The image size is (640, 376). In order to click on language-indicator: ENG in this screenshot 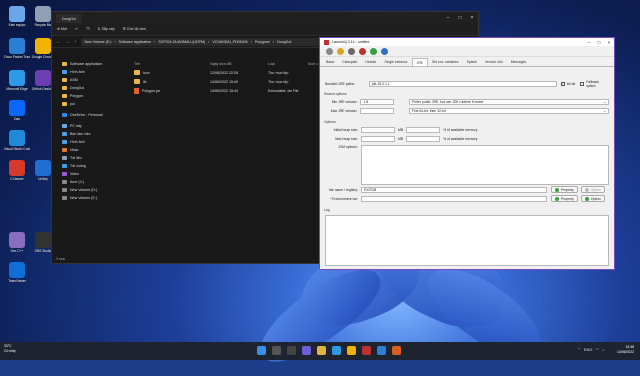, I will do `click(588, 349)`.